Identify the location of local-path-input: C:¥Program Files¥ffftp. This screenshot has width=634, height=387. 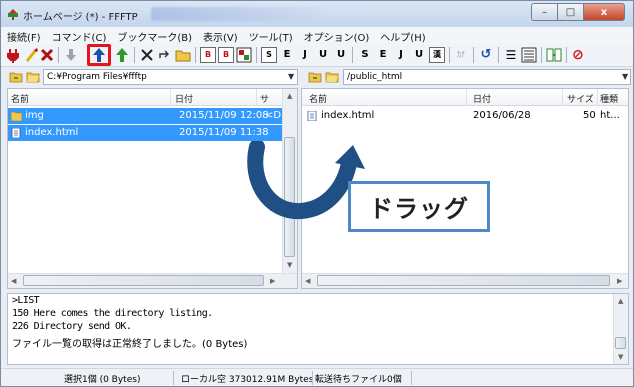
(170, 77).